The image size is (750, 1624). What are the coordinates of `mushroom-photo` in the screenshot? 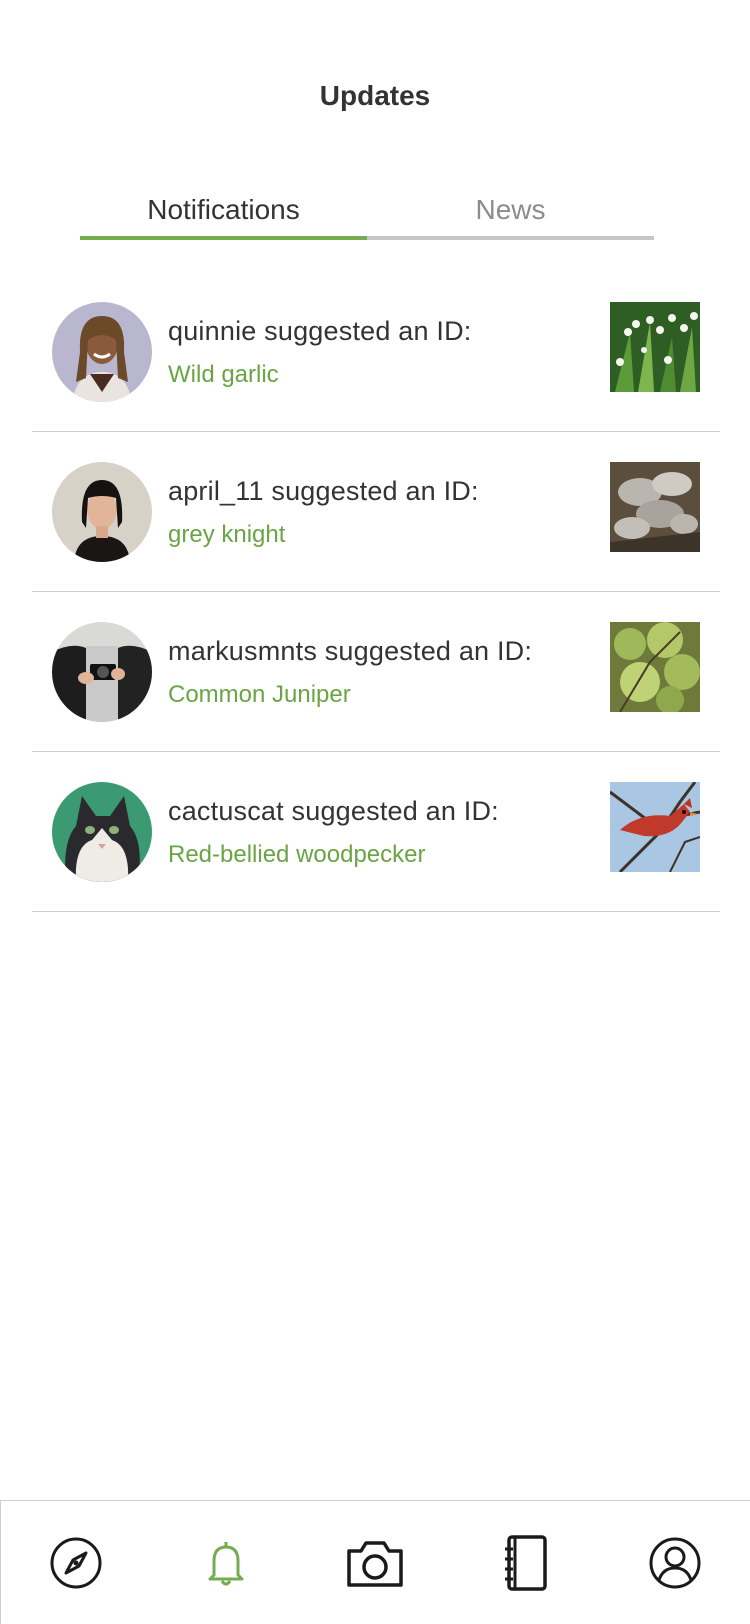 It's located at (655, 507).